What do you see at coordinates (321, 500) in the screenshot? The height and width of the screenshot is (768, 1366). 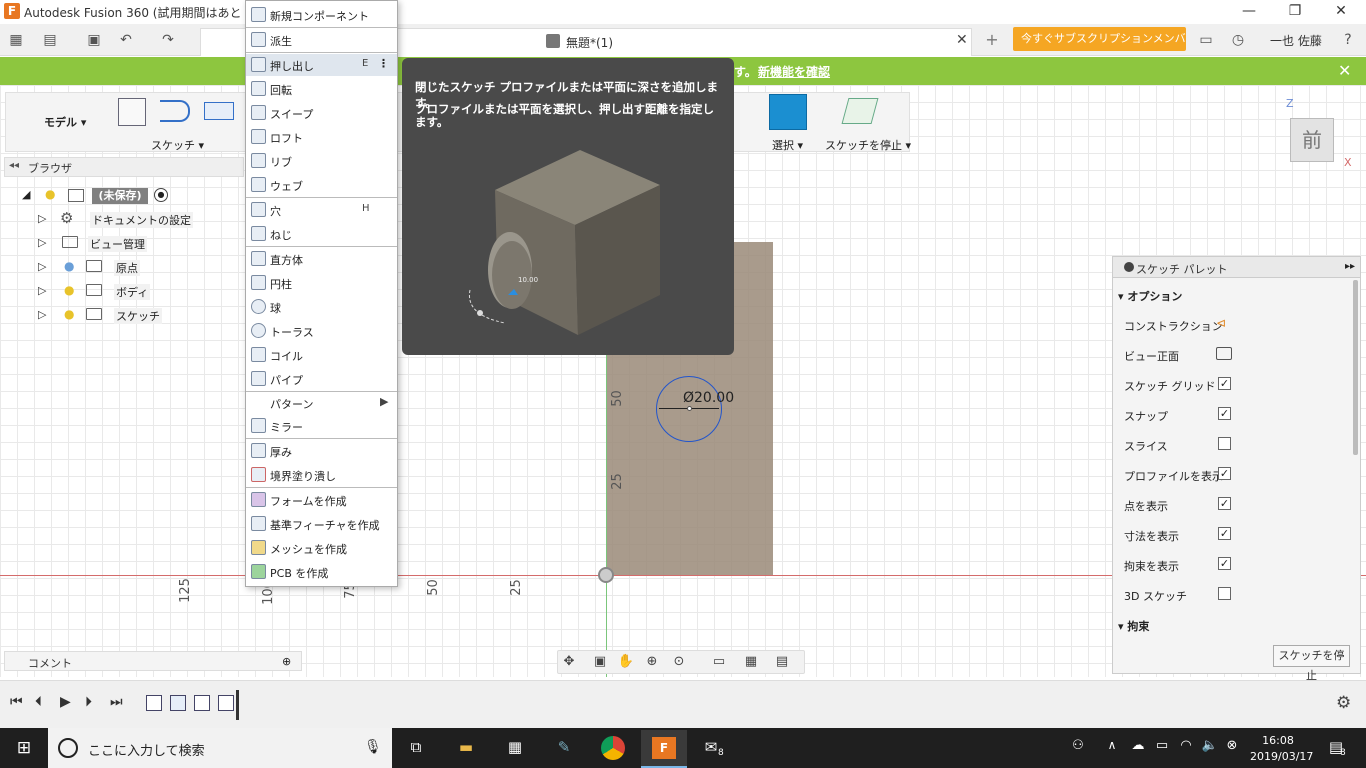 I see `menu-item-create-form: フォームを作成` at bounding box center [321, 500].